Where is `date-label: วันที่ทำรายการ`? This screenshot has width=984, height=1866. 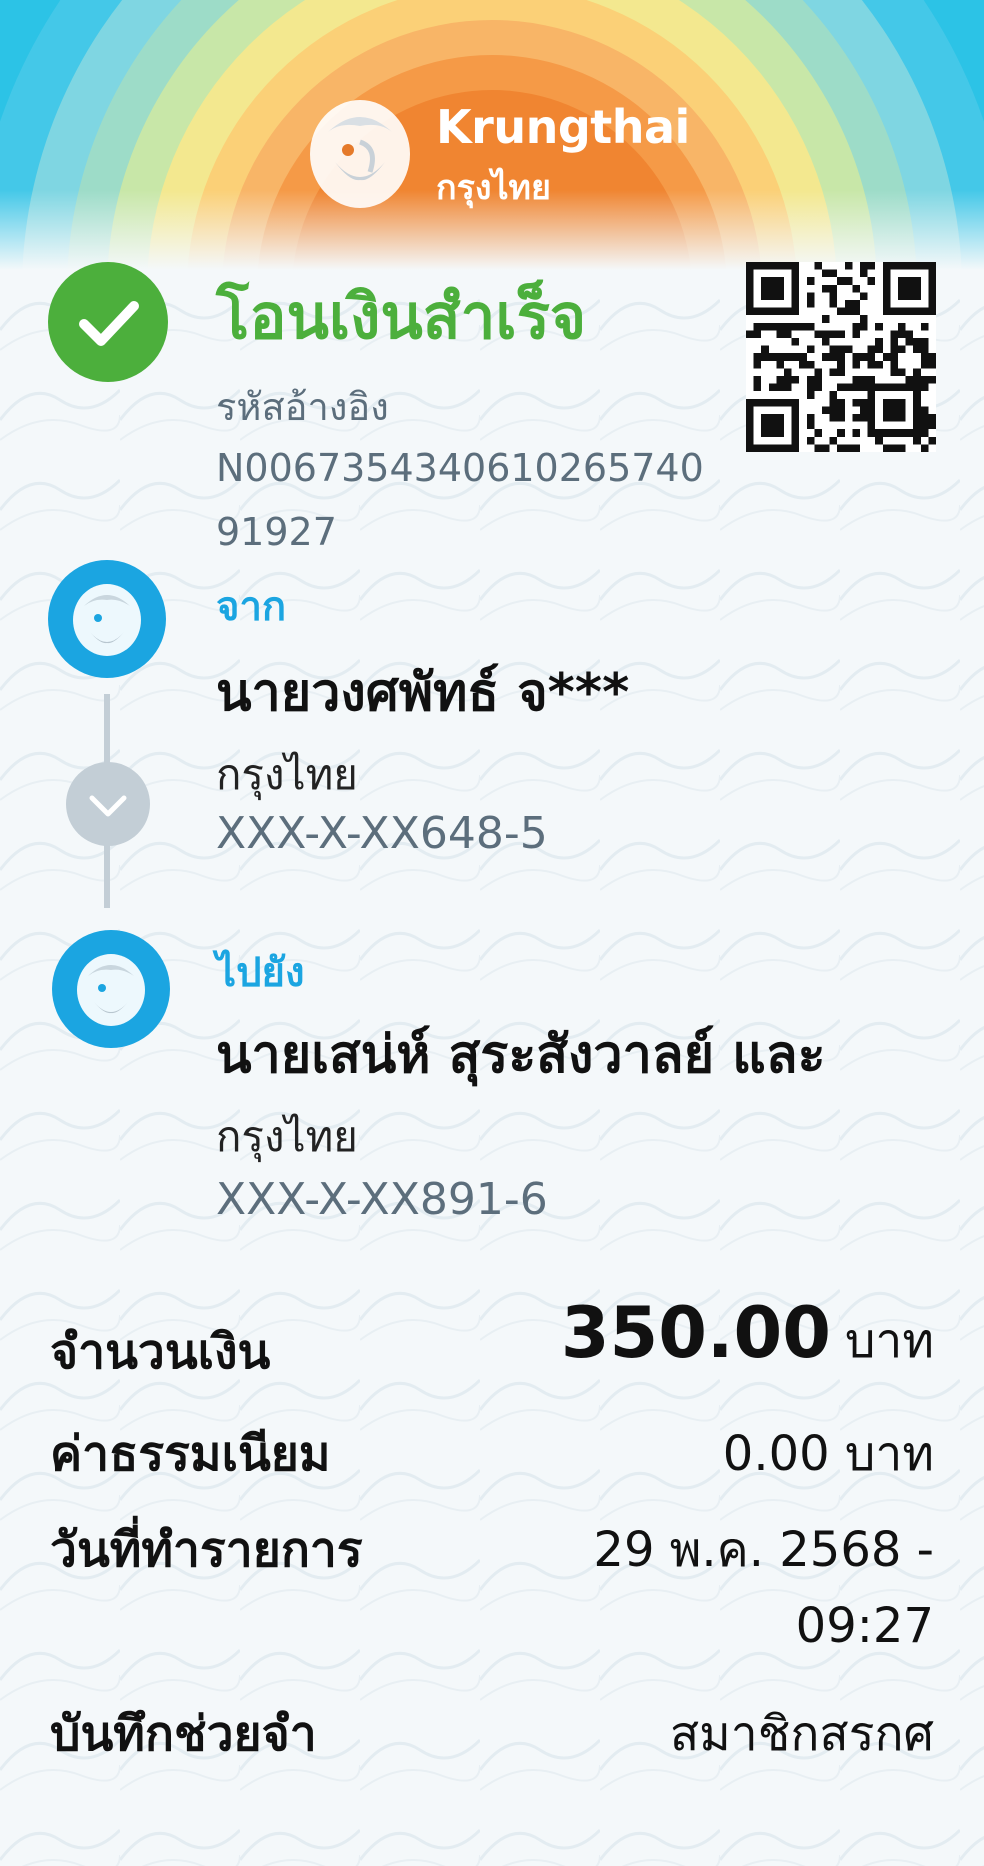
date-label: วันที่ทำรายการ is located at coordinates (206, 1550).